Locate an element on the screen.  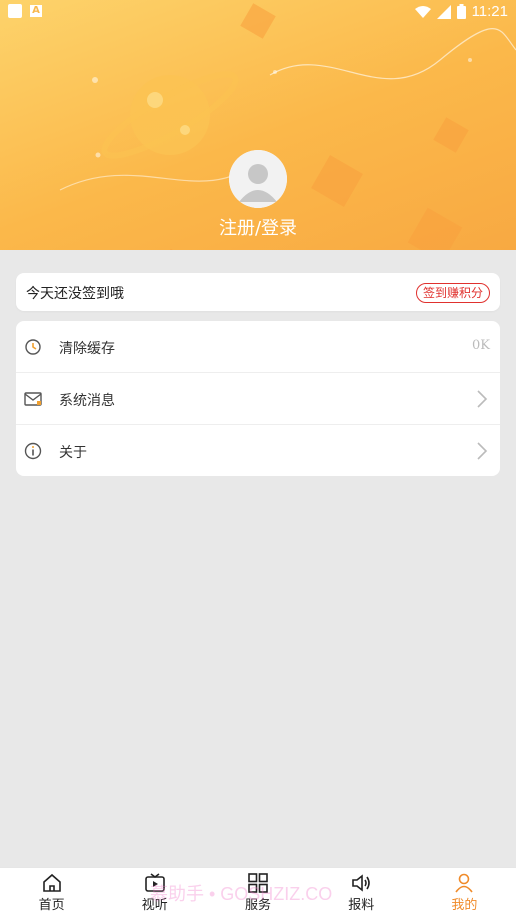
person-icon is located at coordinates (464, 883).